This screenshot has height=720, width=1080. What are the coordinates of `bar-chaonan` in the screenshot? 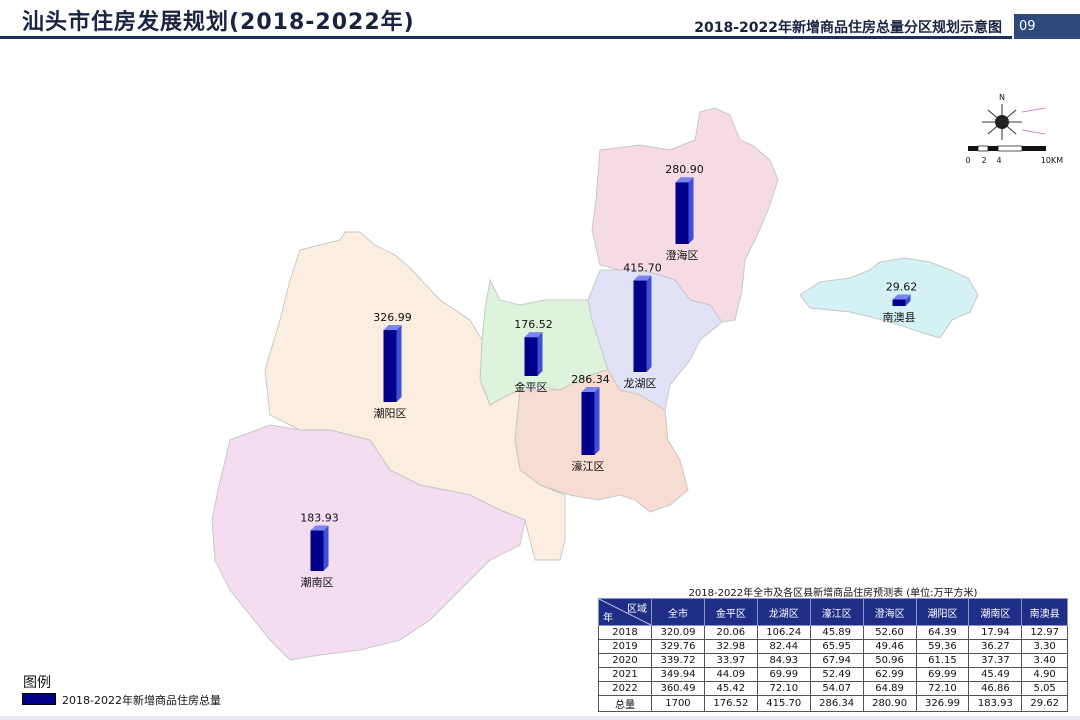 It's located at (319, 548).